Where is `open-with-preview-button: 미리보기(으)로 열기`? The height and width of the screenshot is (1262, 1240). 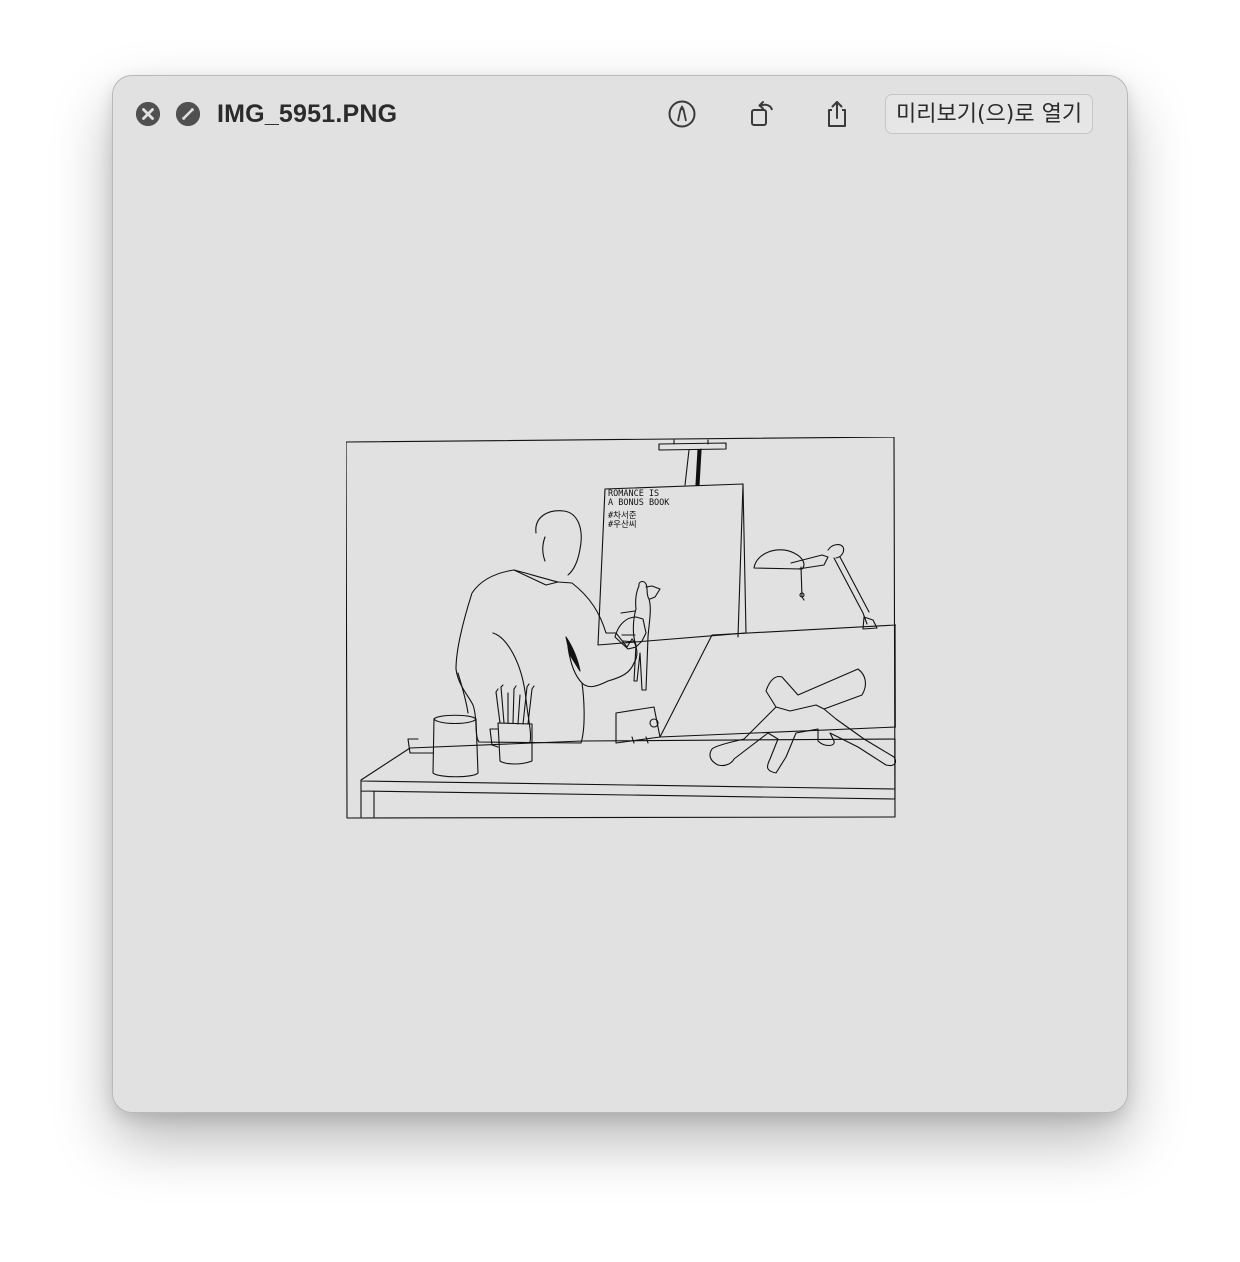 open-with-preview-button: 미리보기(으)로 열기 is located at coordinates (989, 114).